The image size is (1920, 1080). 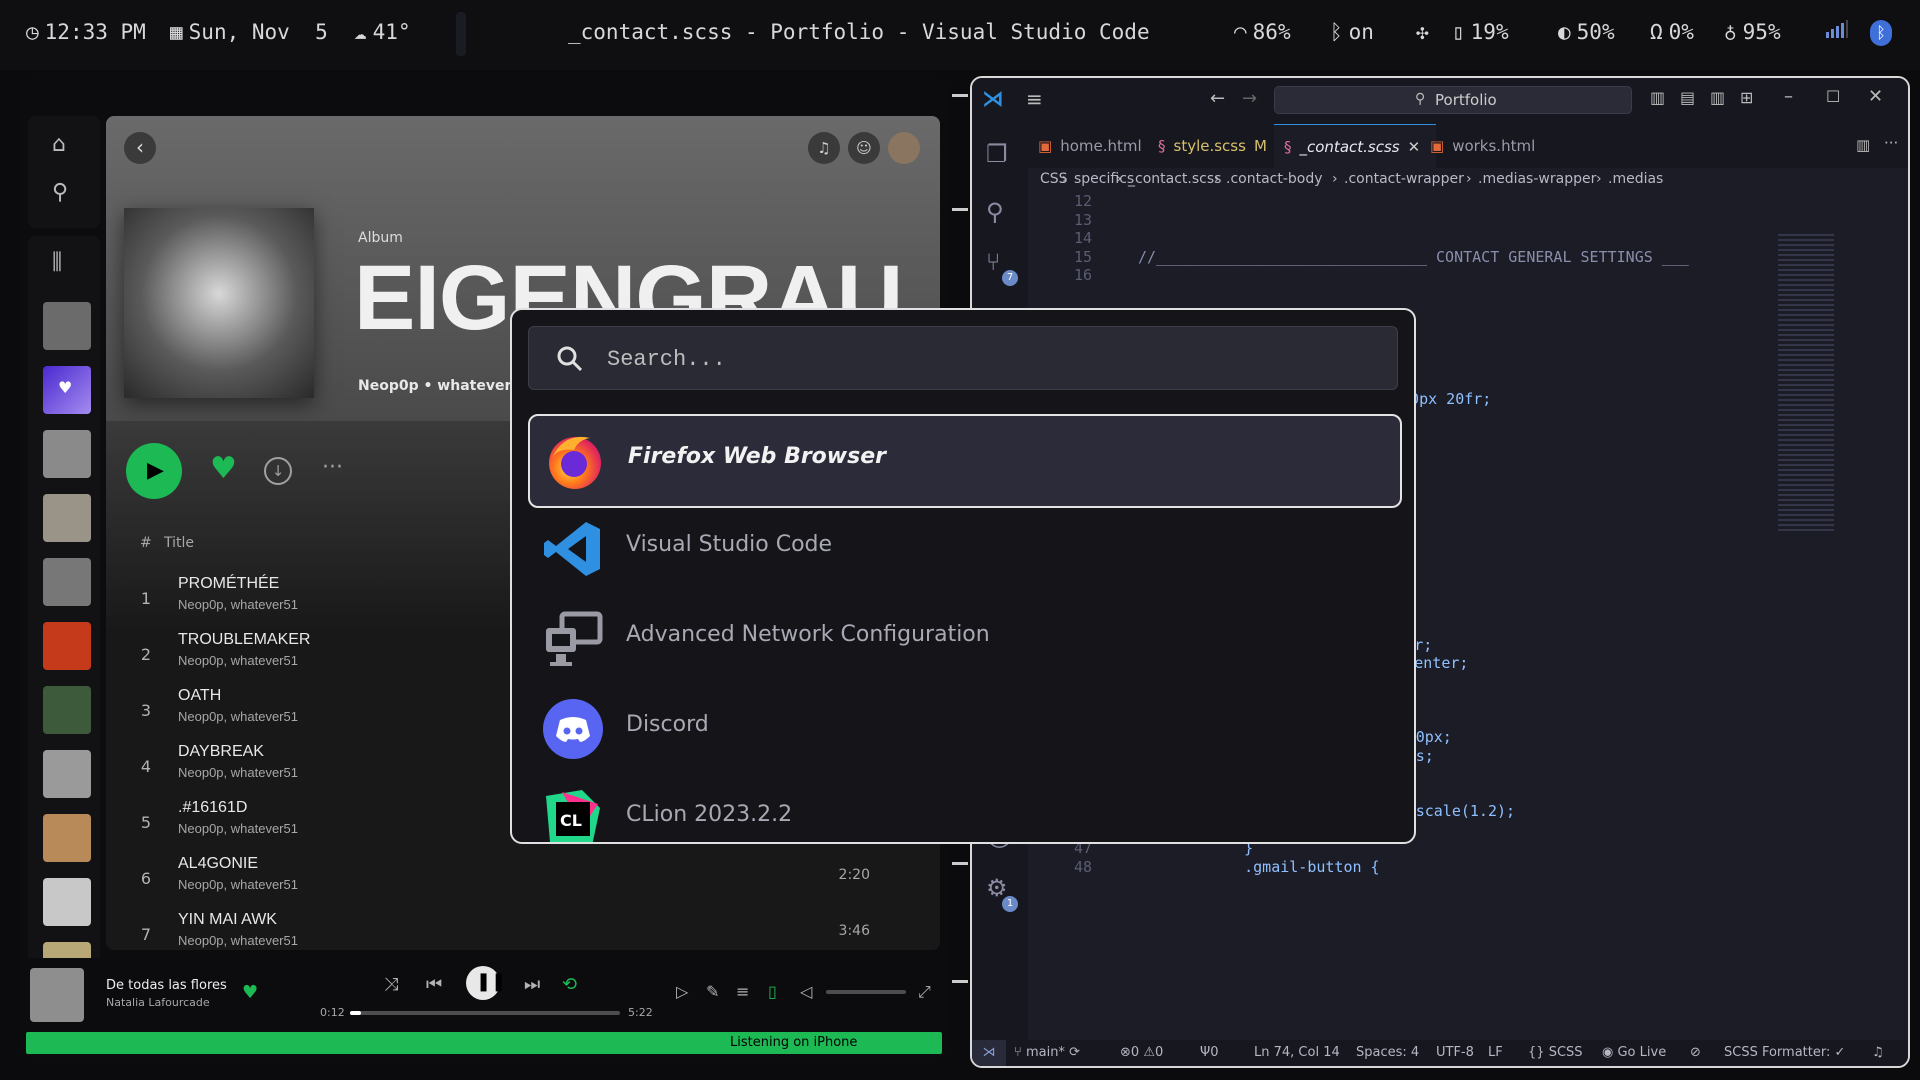 I want to click on play-button: ▶, so click(x=154, y=471).